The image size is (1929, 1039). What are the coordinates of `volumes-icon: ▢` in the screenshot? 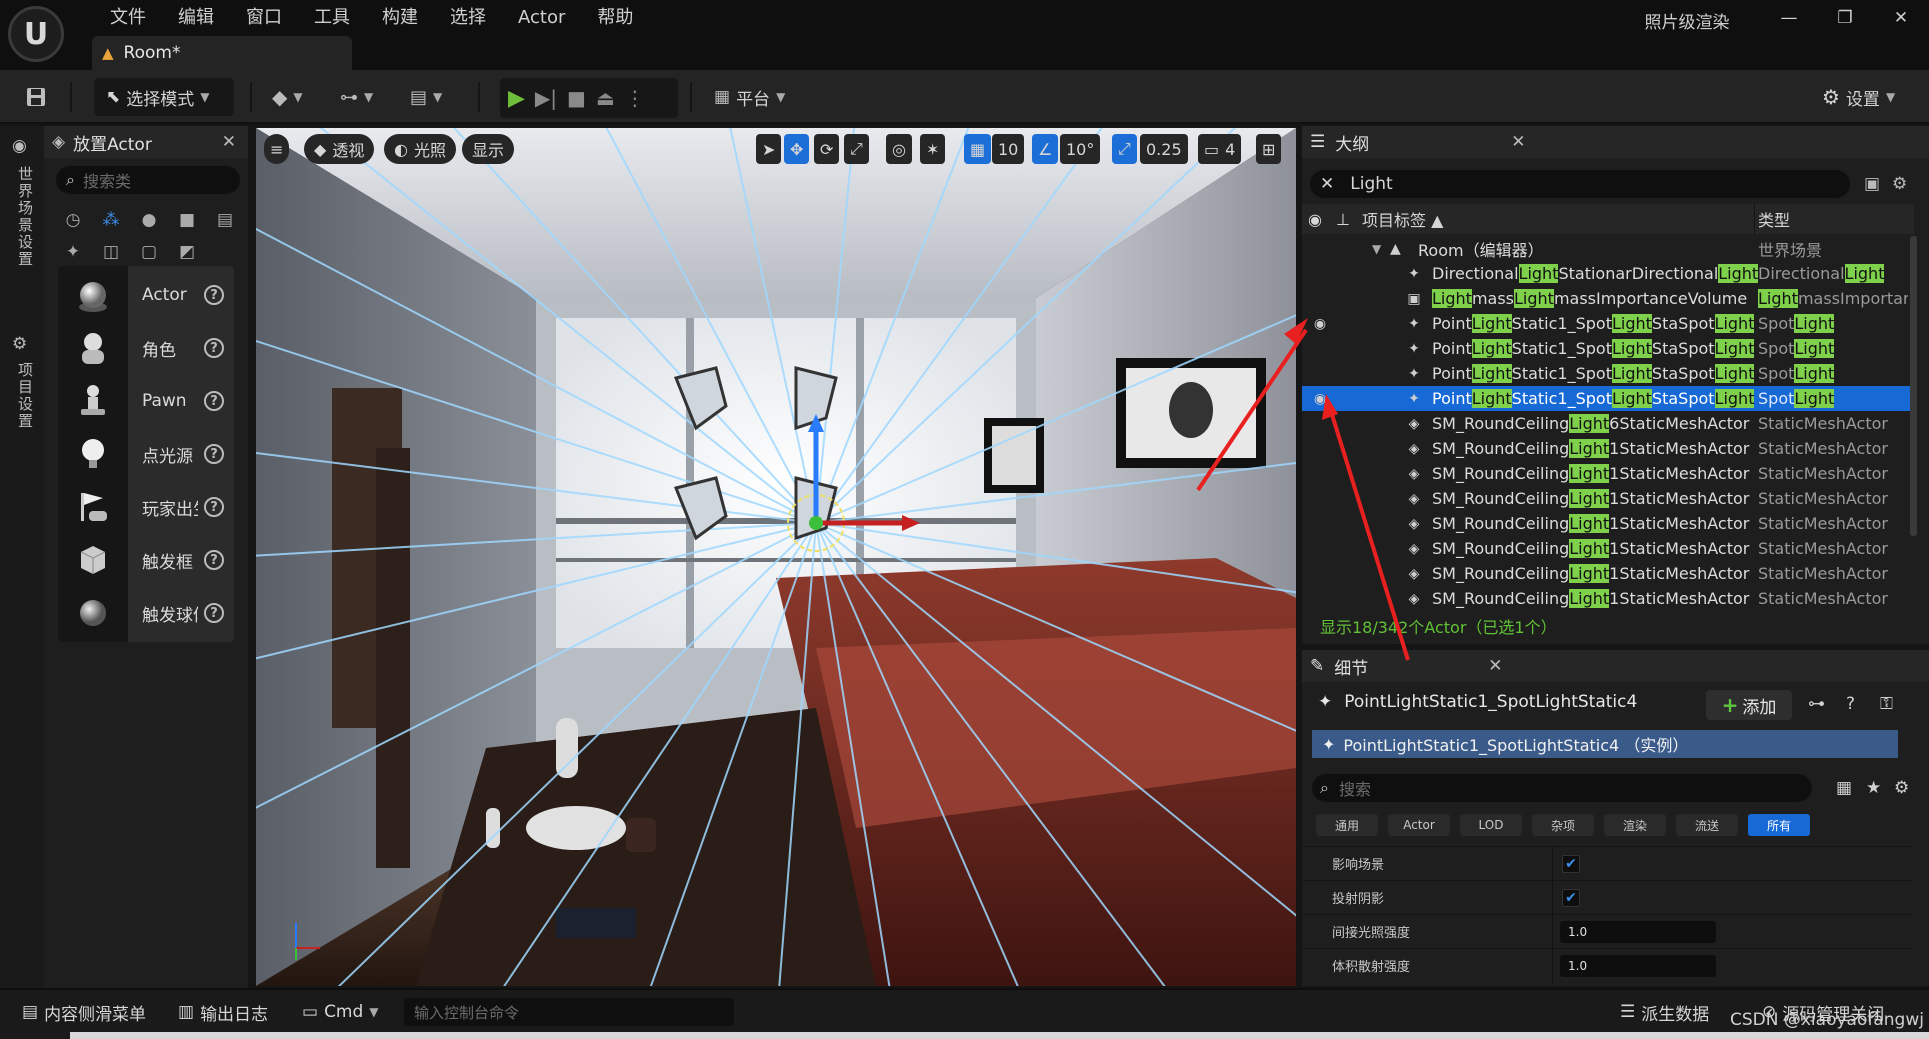 It's located at (149, 252).